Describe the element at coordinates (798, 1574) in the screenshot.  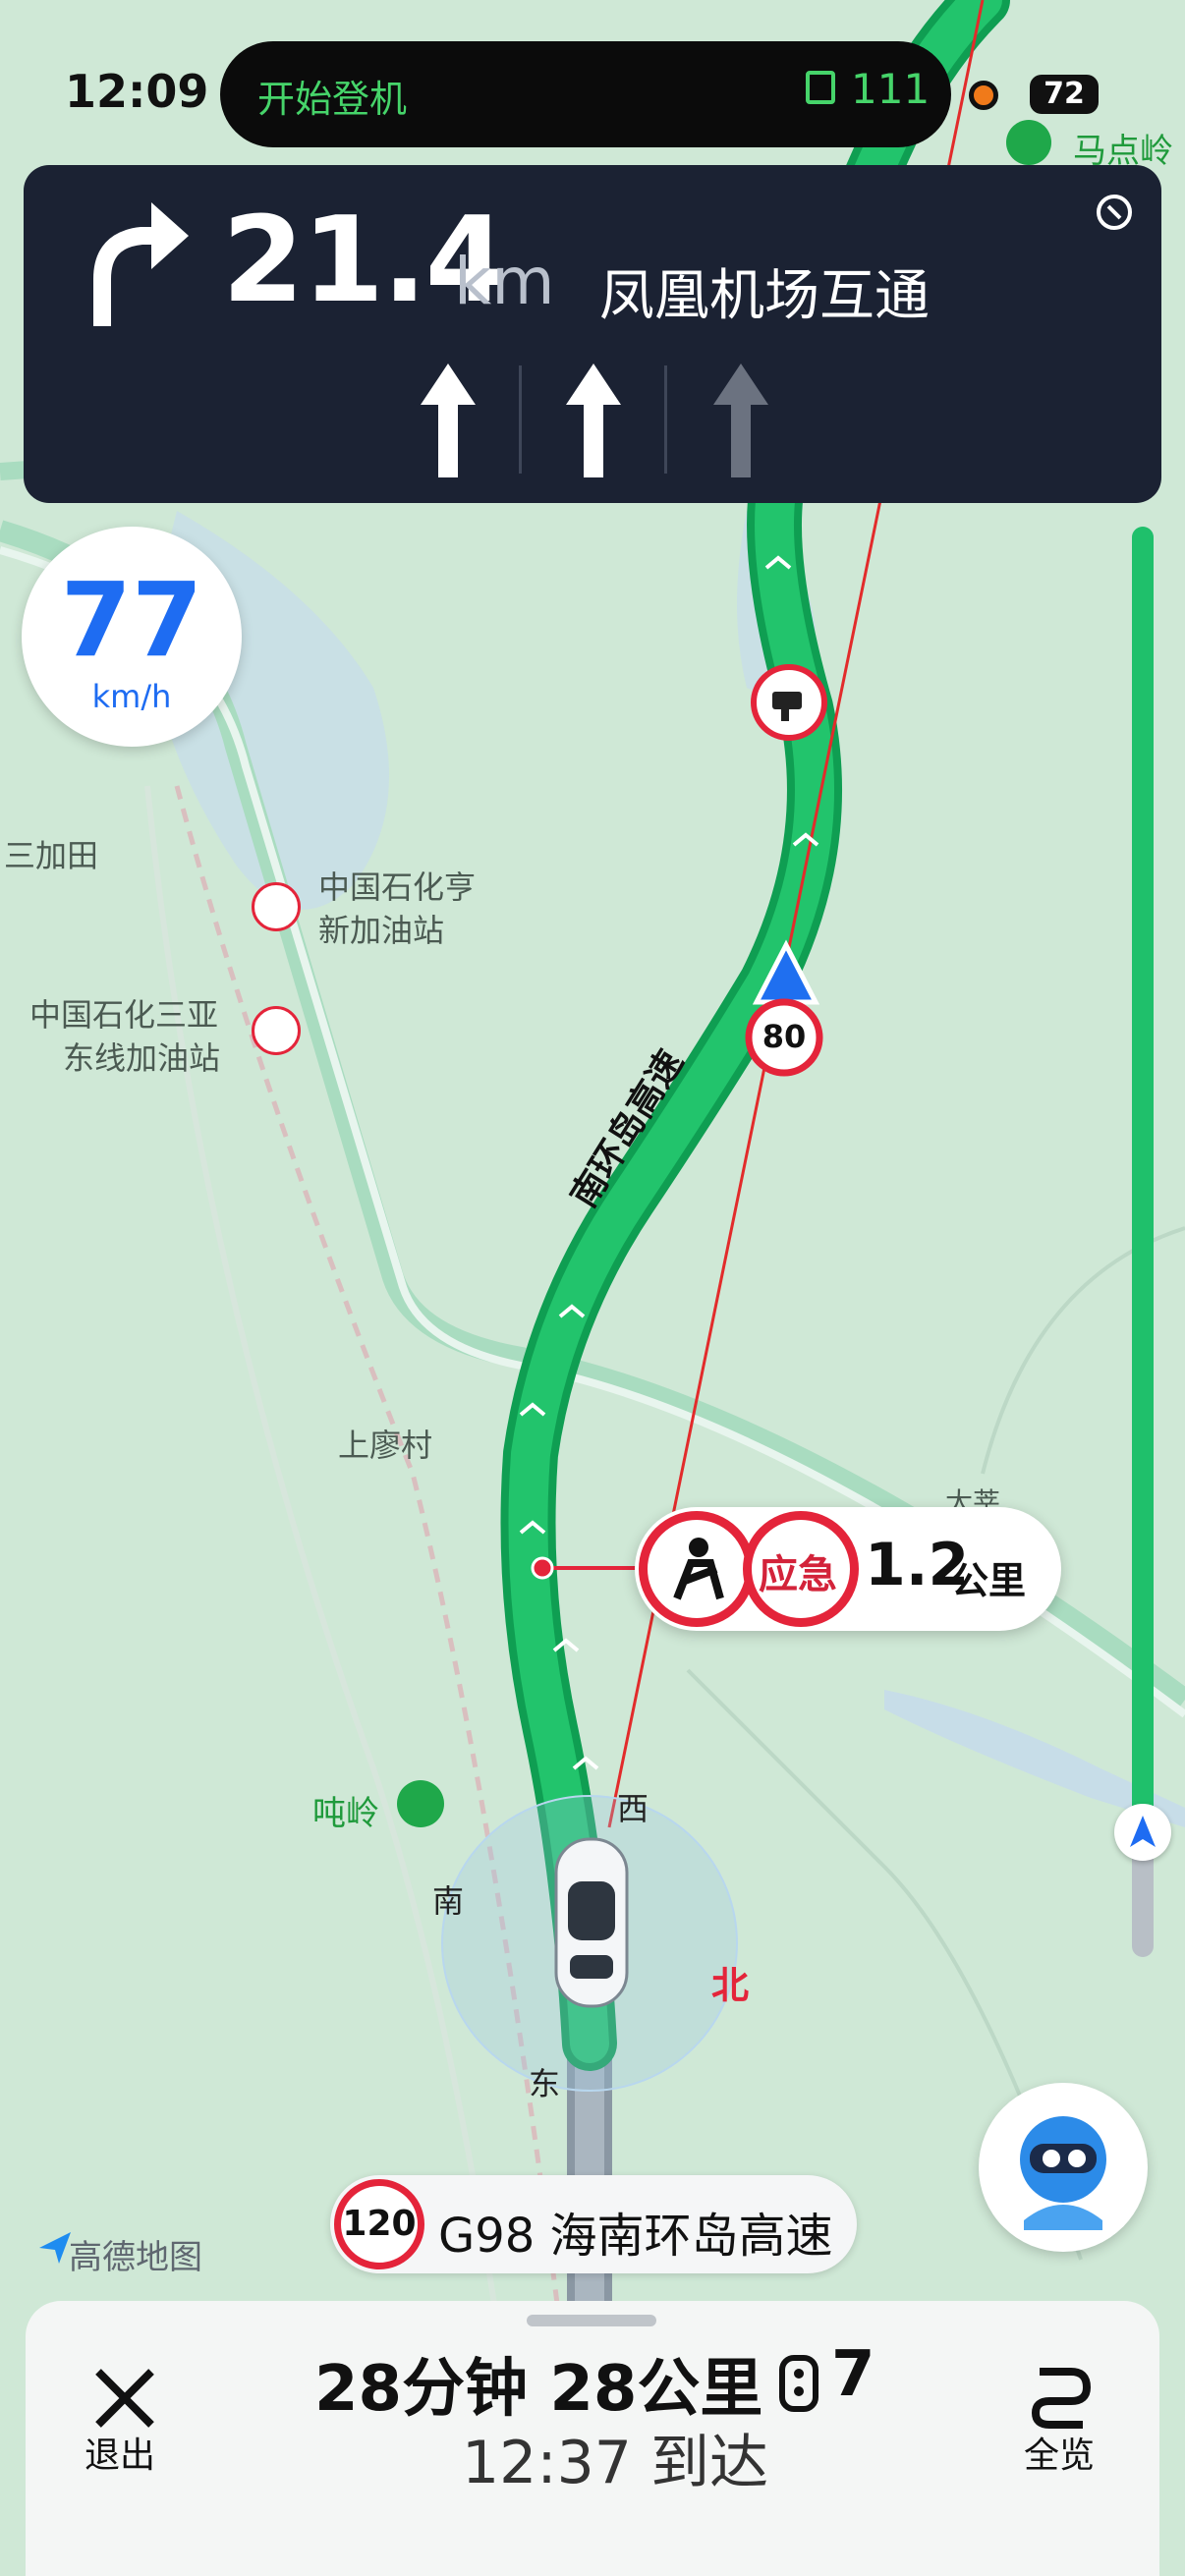
I see `incident-label: 应急` at that location.